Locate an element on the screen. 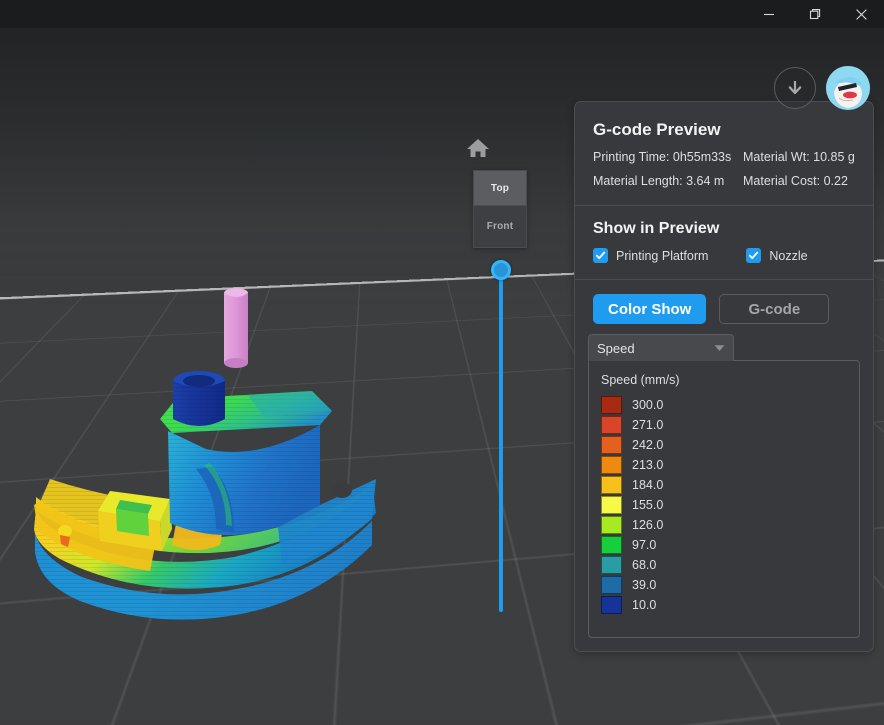 The width and height of the screenshot is (884, 725). view-mode-section: Color Show G-code is located at coordinates (724, 307).